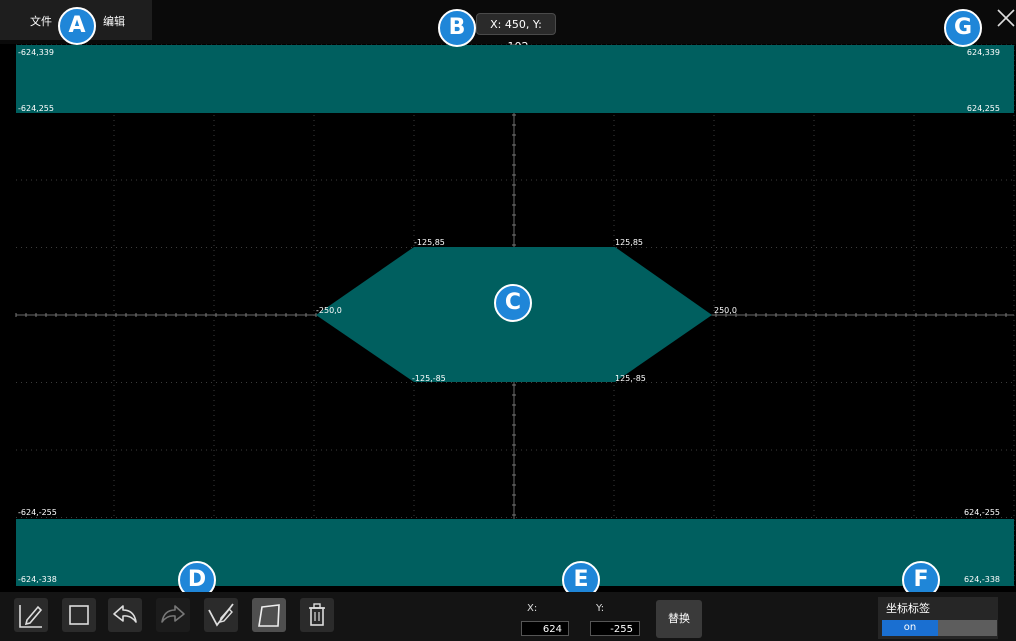 The width and height of the screenshot is (1016, 641). Describe the element at coordinates (910, 628) in the screenshot. I see `toggle-on-state: on` at that location.